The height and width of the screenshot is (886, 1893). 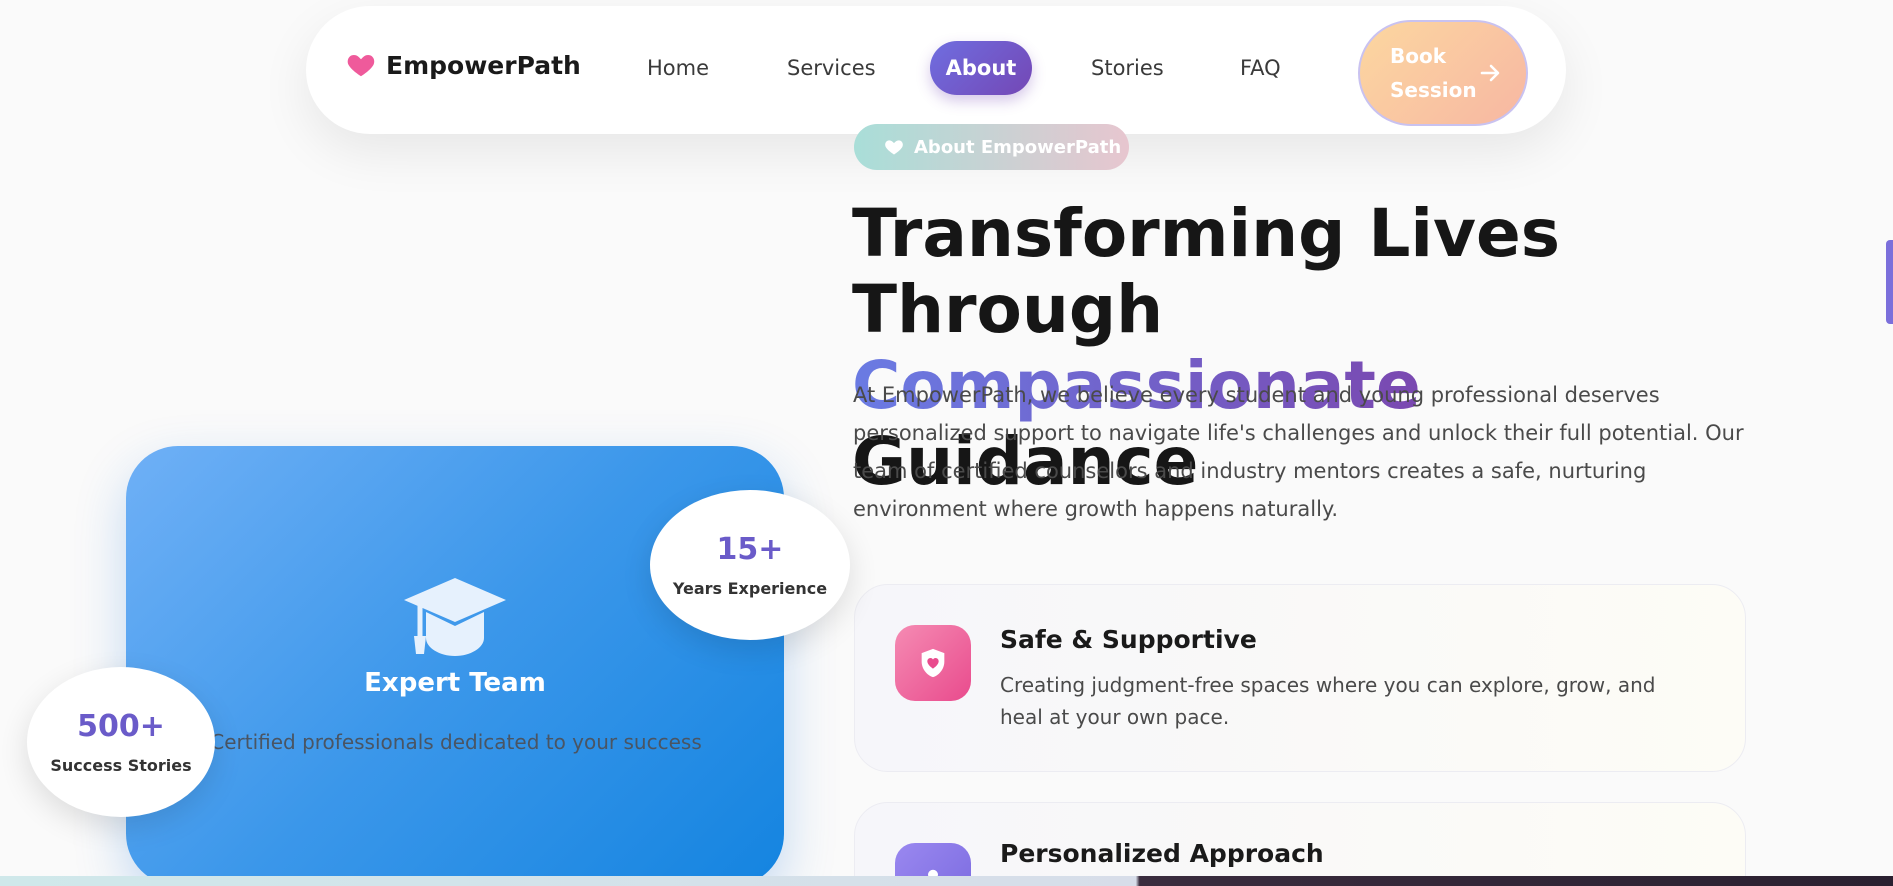 I want to click on graduation-cap-icon, so click(x=455, y=617).